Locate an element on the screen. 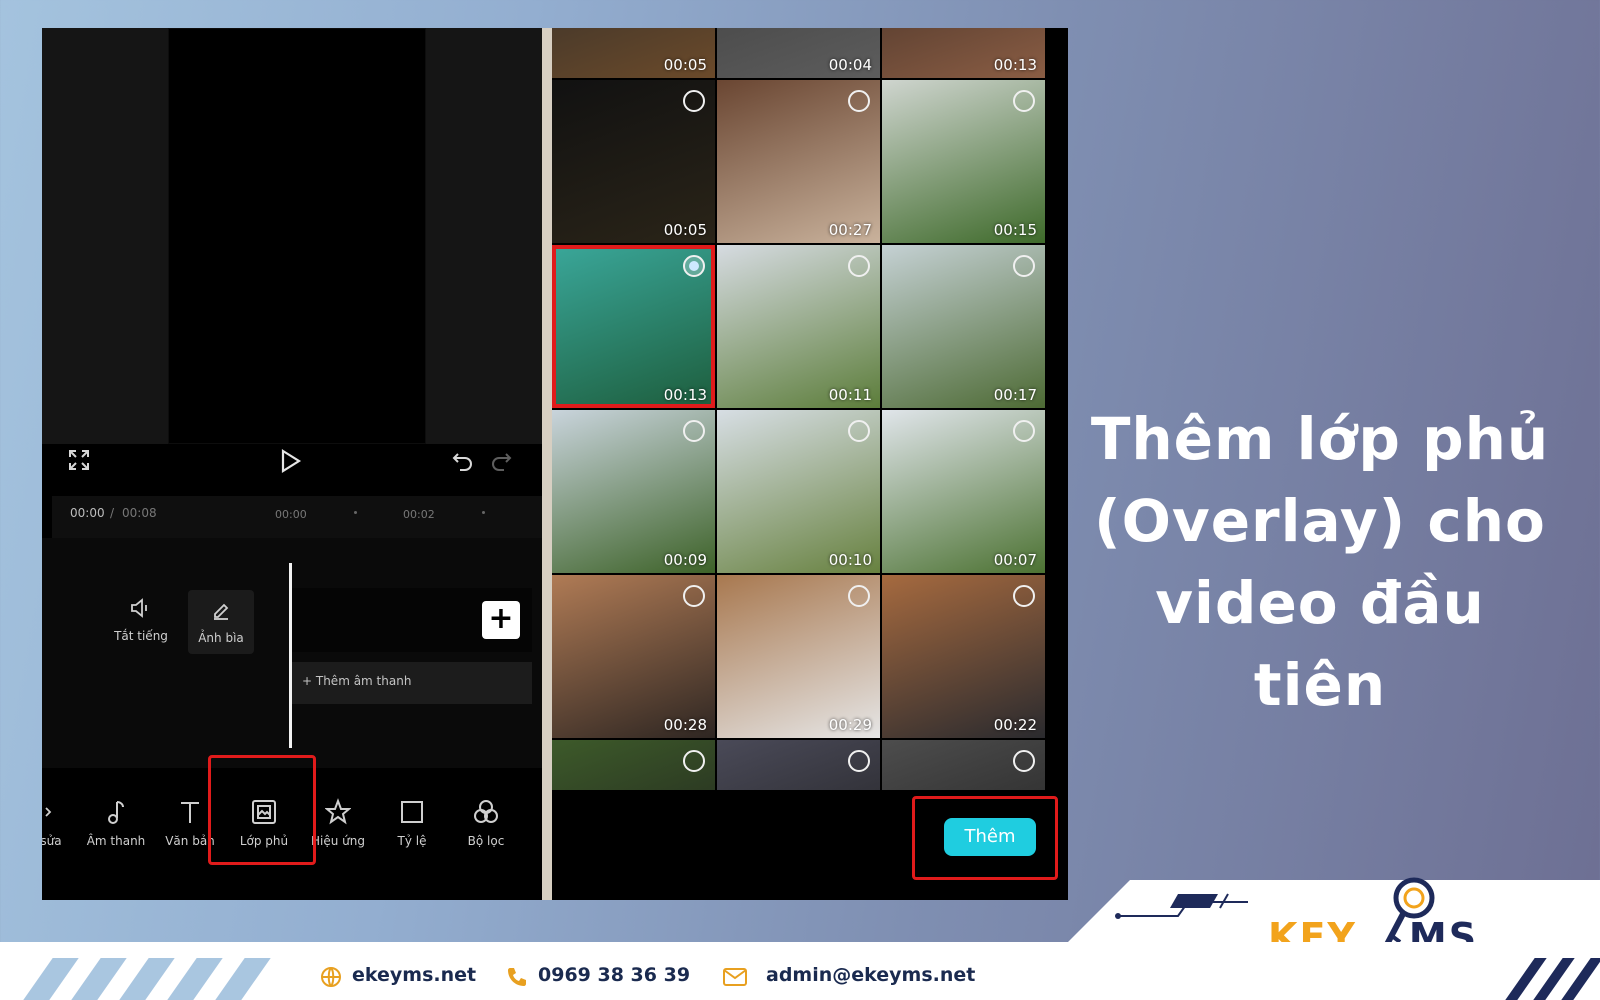 The width and height of the screenshot is (1600, 1000). media-thumbnail: 00:09 is located at coordinates (633, 491).